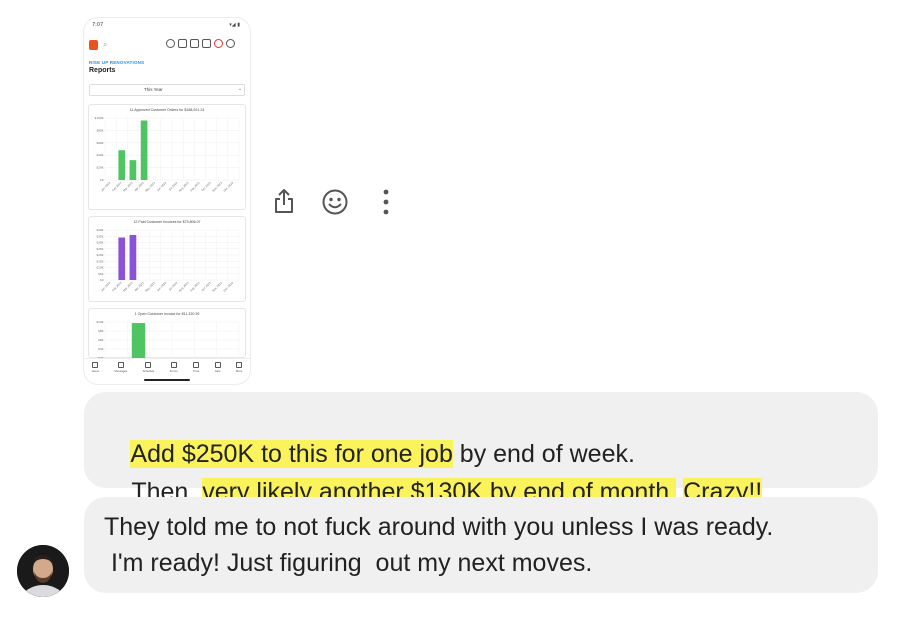 This screenshot has width=900, height=627. I want to click on jobs-icon, so click(217, 365).